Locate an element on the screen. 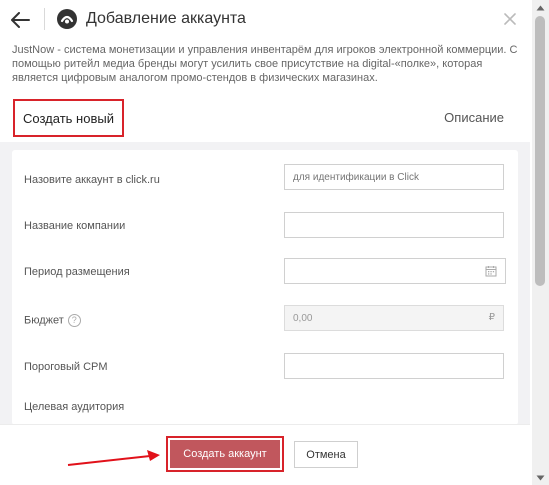 The width and height of the screenshot is (549, 485). budget-label-text: Бюджет is located at coordinates (44, 320).